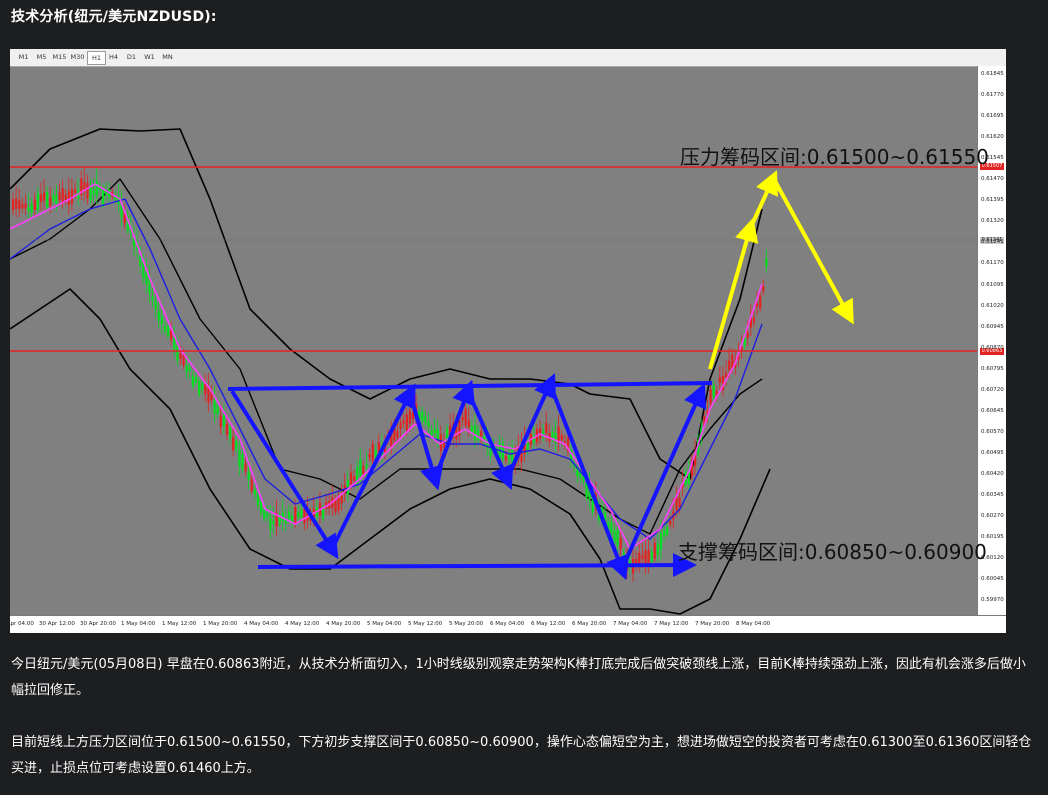  Describe the element at coordinates (98, 624) in the screenshot. I see `time-tick-label: 30 Apr 20:00` at that location.